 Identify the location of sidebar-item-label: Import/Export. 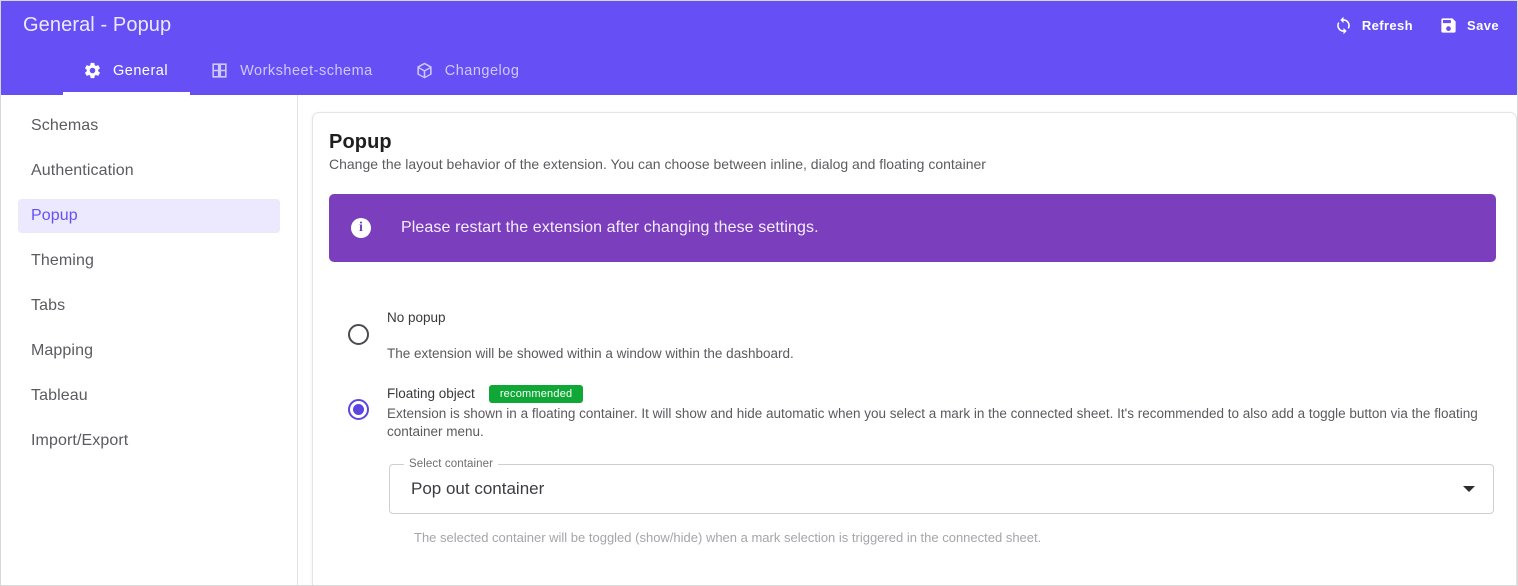
(80, 440).